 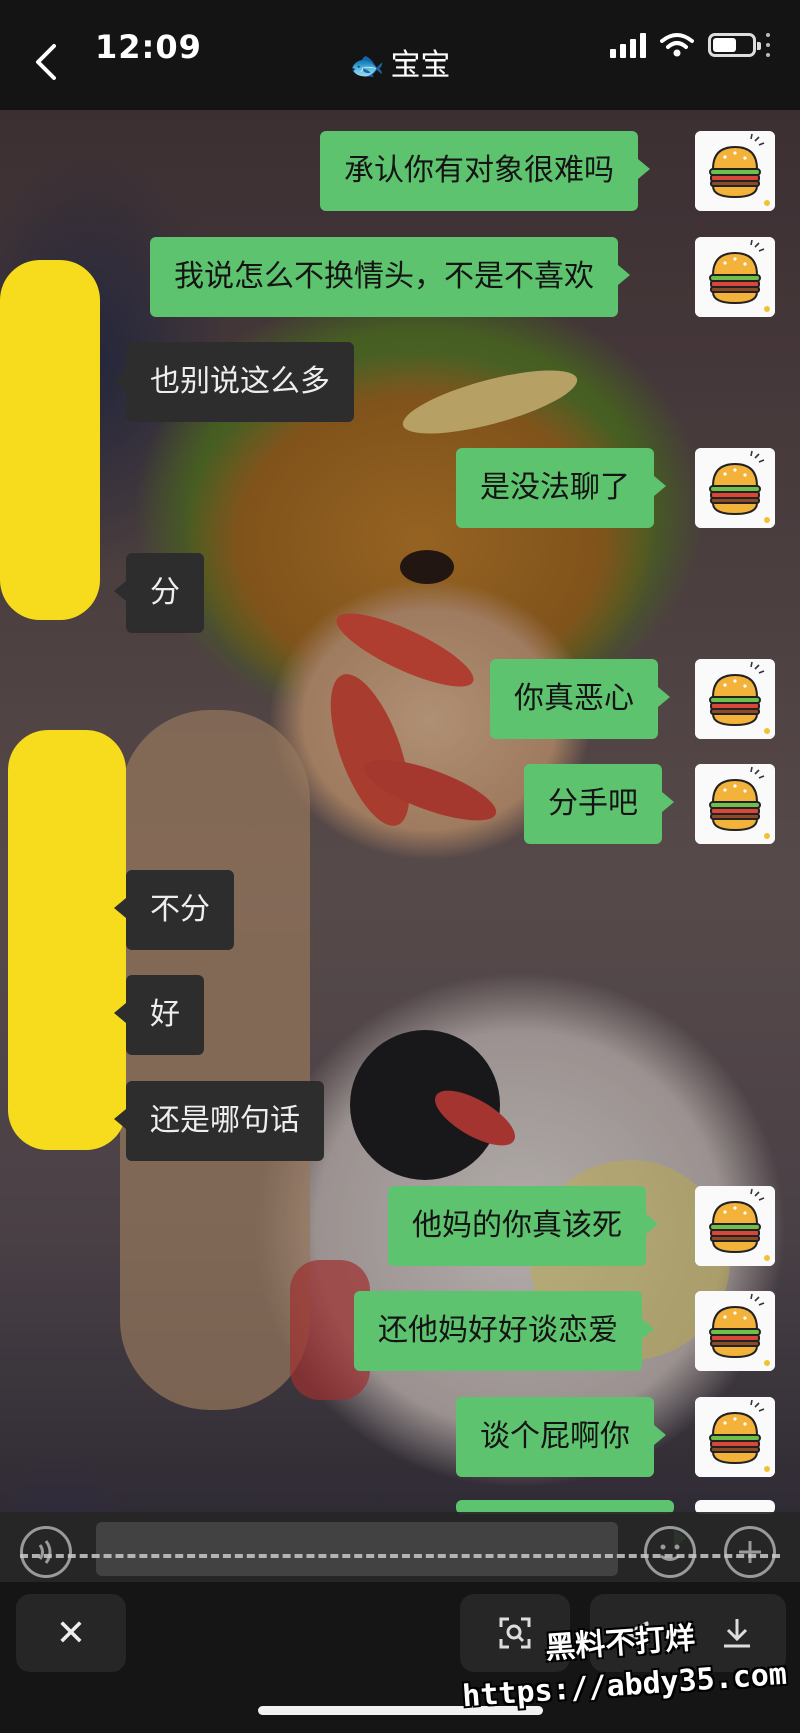 I want to click on close-button: ✕, so click(x=71, y=1633).